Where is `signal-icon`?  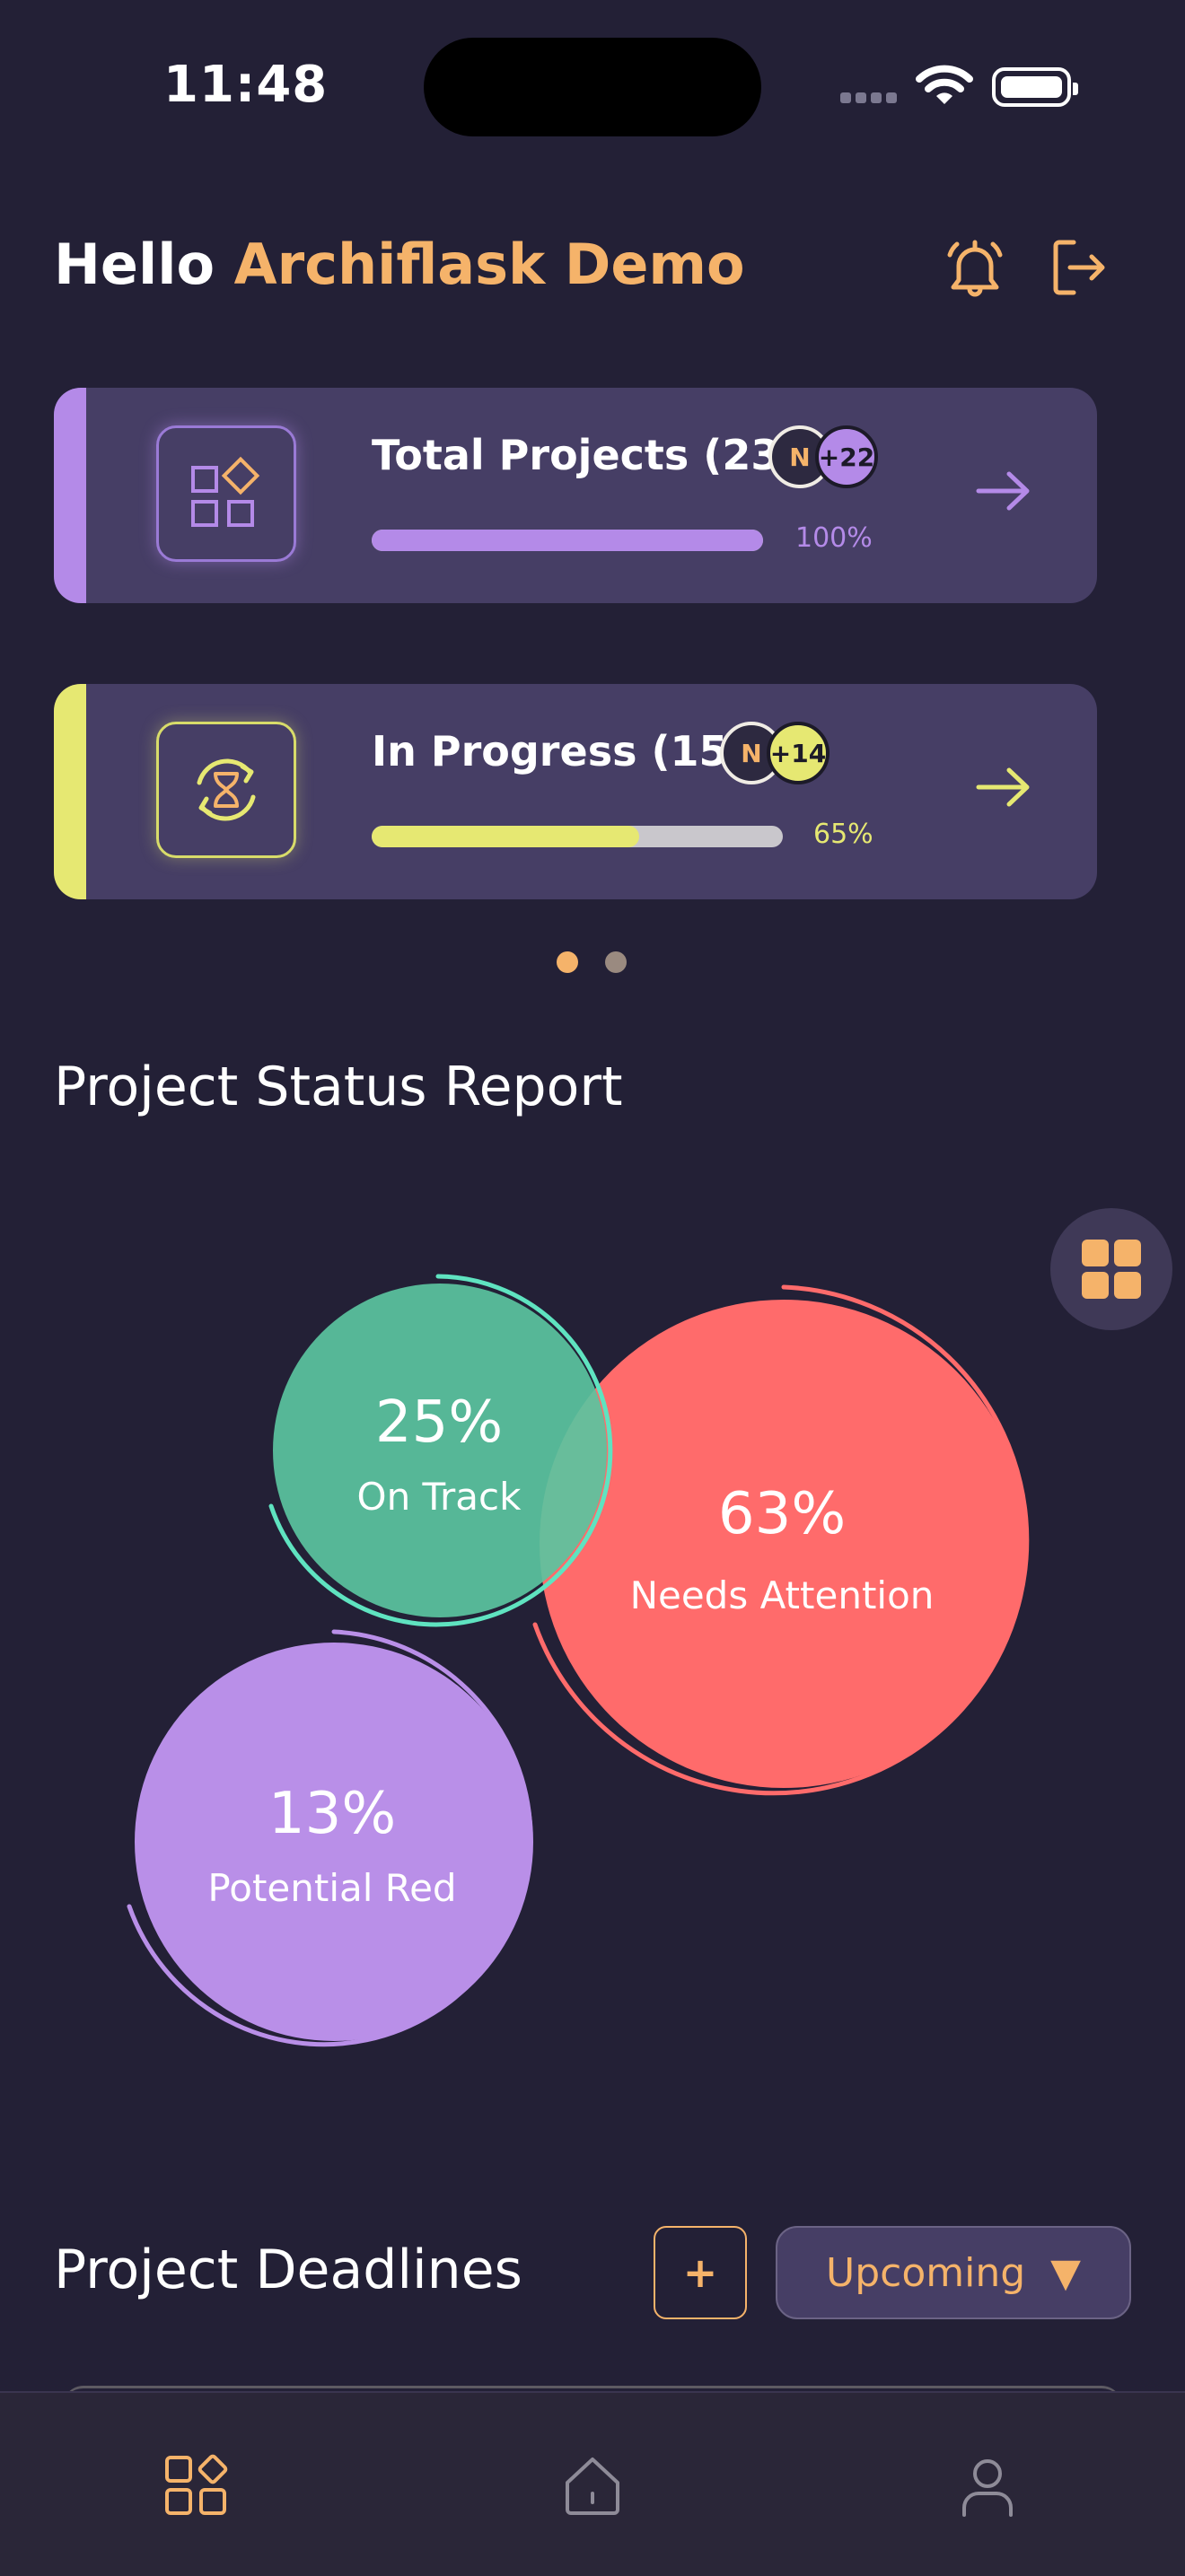 signal-icon is located at coordinates (870, 98).